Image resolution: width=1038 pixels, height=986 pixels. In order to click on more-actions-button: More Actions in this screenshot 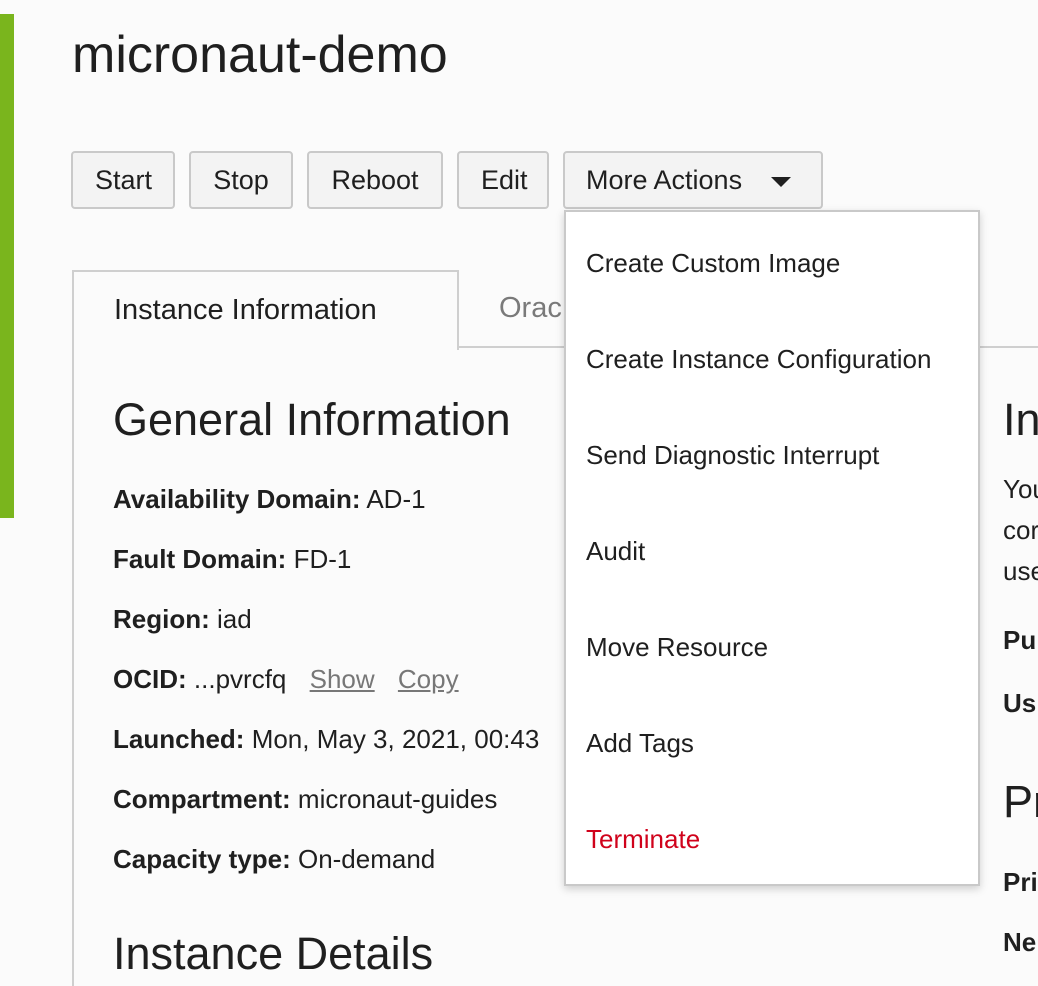, I will do `click(693, 180)`.